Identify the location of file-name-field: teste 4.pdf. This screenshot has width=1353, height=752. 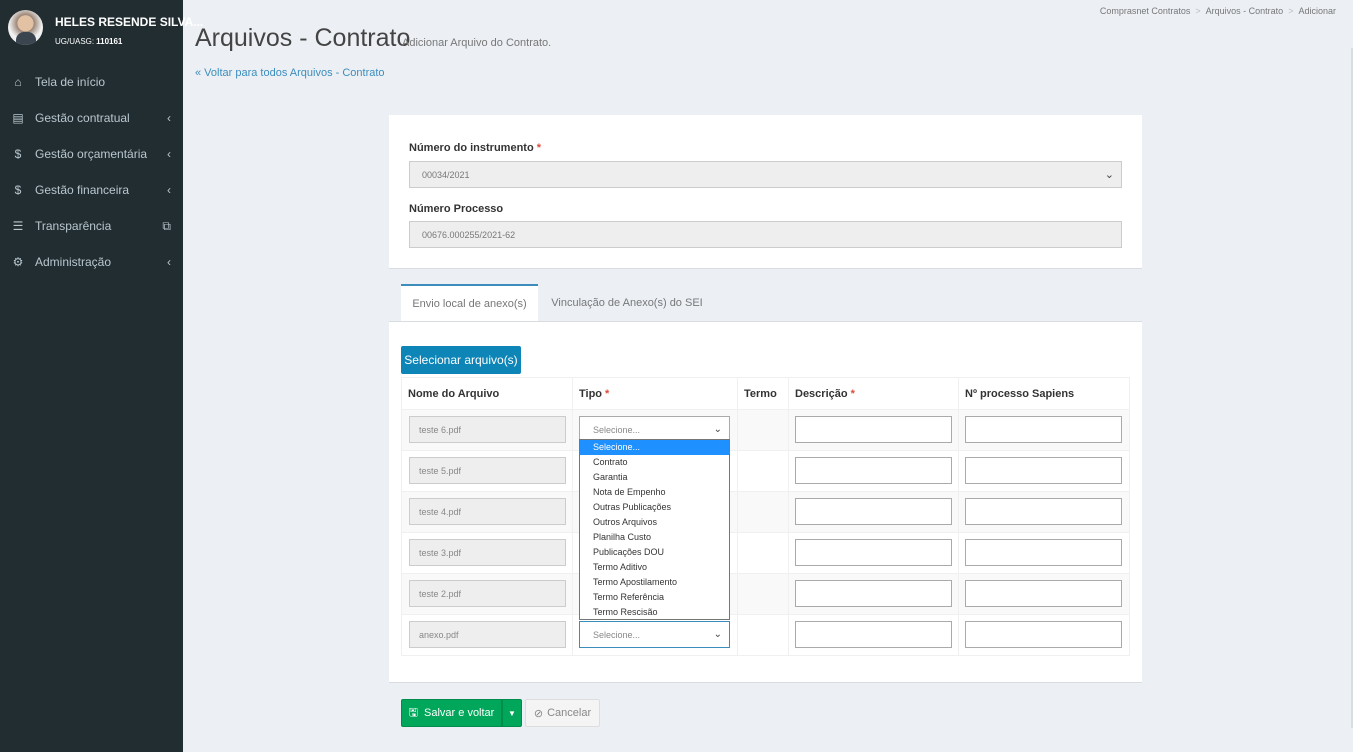
(487, 511).